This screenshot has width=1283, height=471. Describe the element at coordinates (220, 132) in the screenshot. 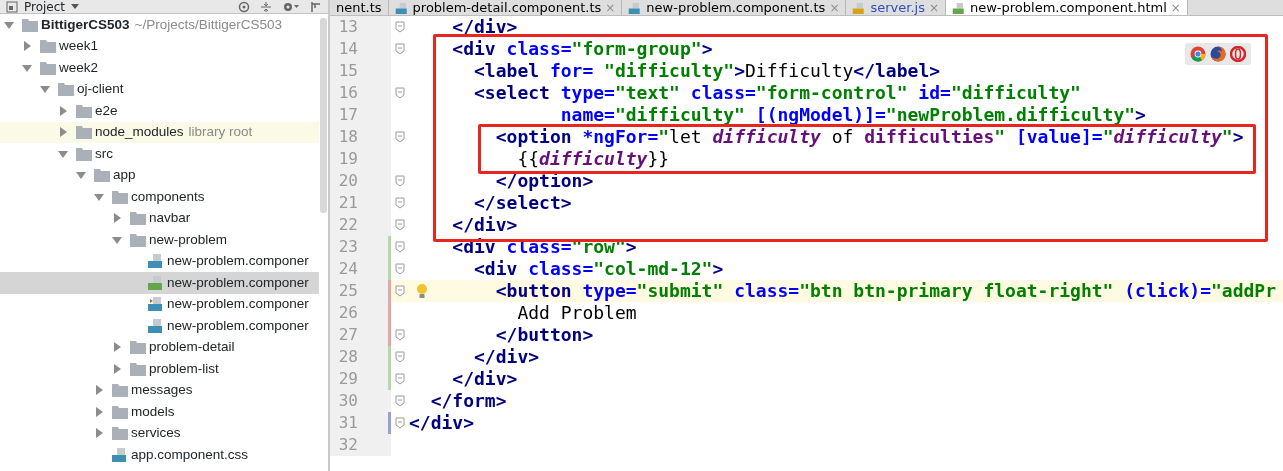

I see `path-hint: library root` at that location.